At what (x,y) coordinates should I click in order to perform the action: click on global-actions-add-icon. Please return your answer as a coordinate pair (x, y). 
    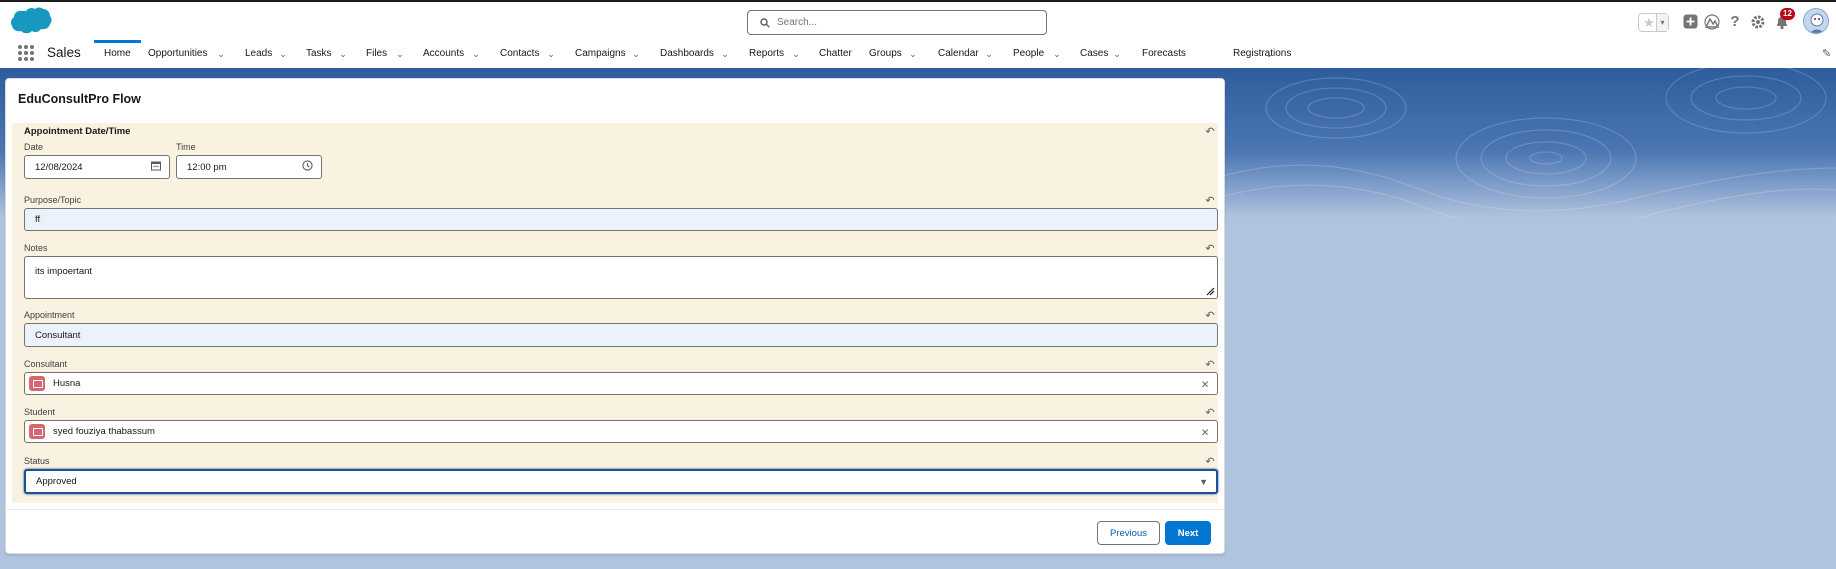
    Looking at the image, I should click on (1690, 22).